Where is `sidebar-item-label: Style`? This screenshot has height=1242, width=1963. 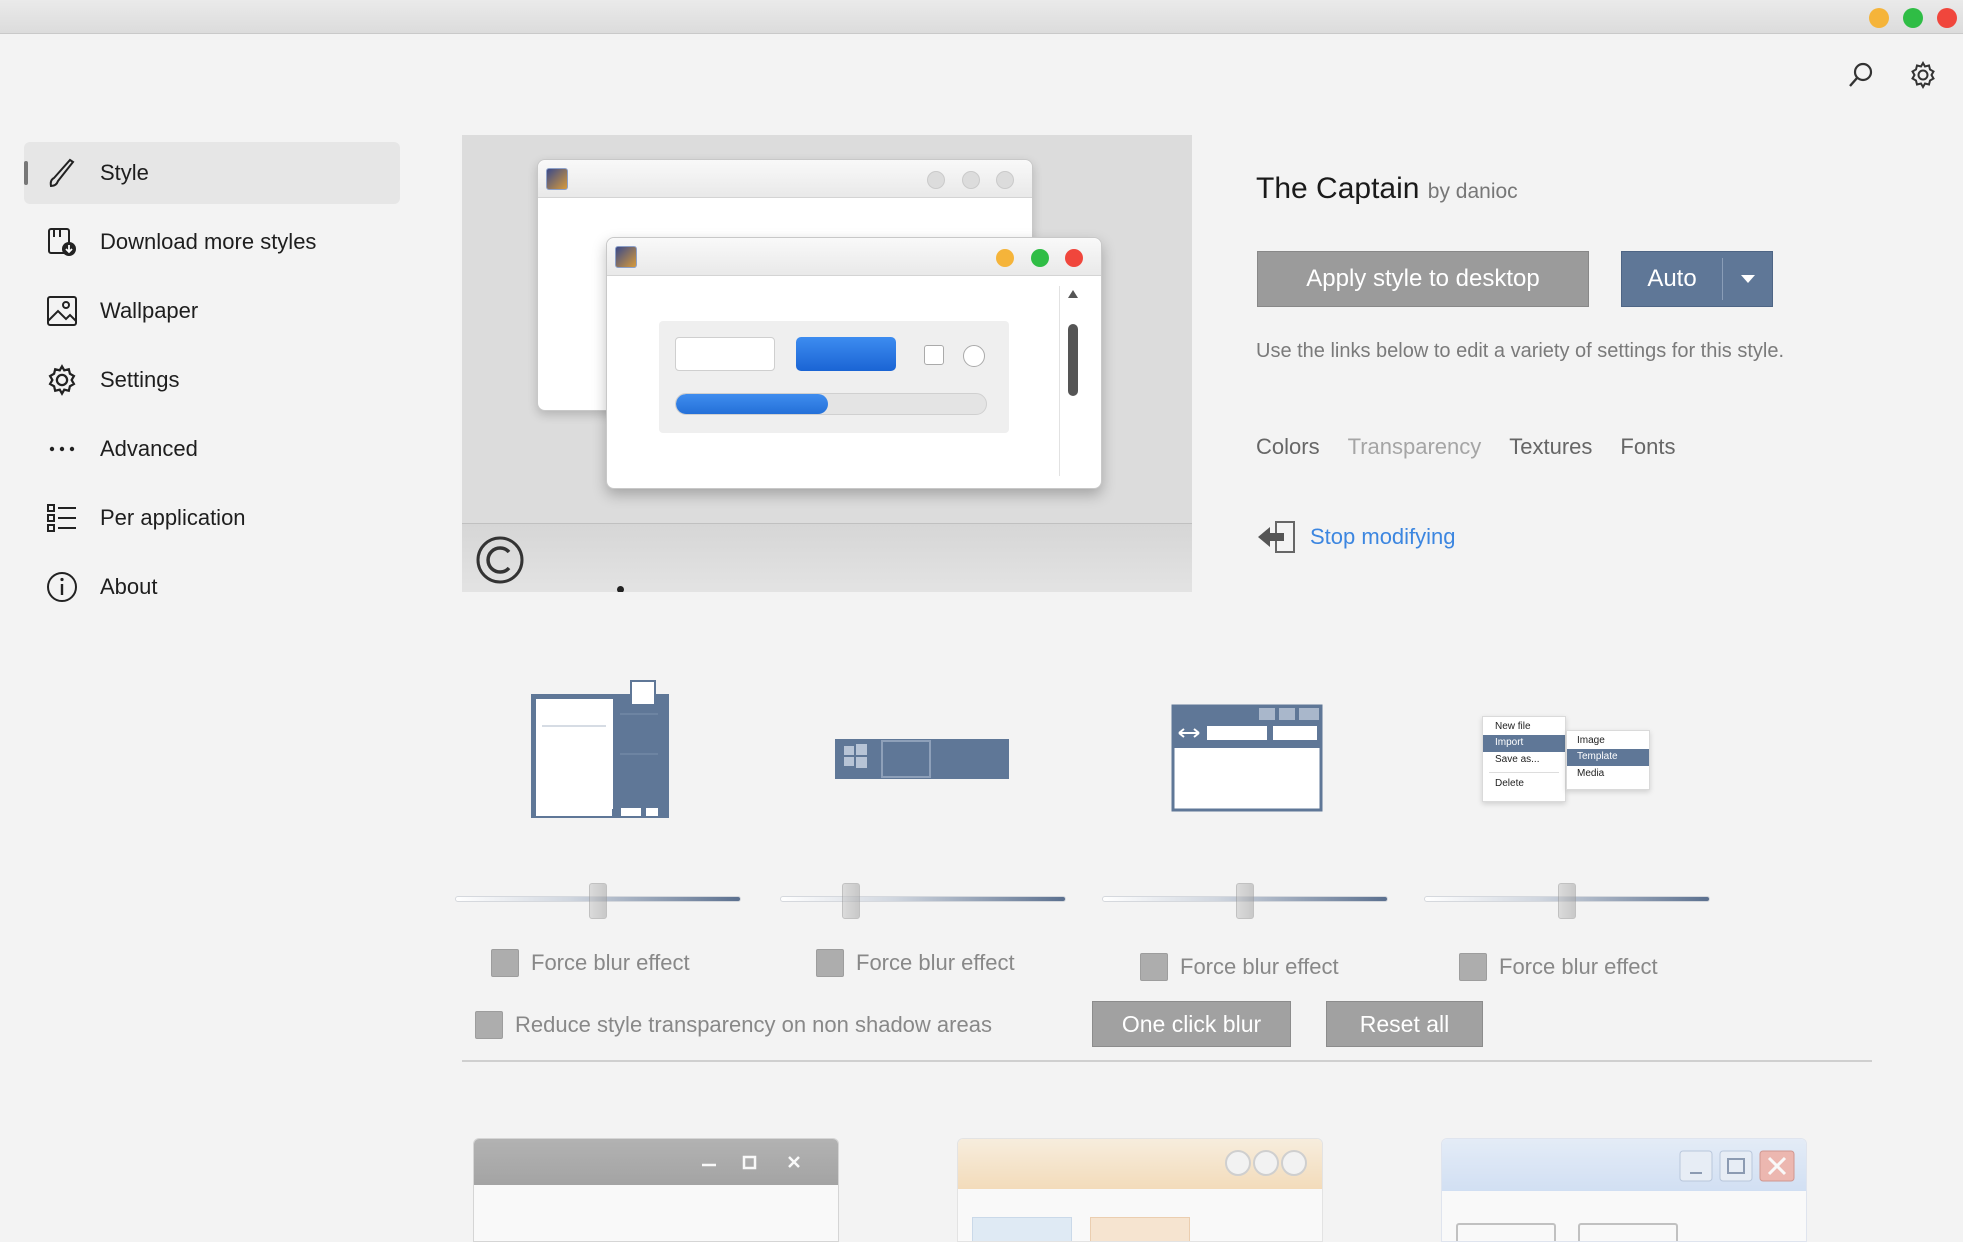 sidebar-item-label: Style is located at coordinates (124, 172).